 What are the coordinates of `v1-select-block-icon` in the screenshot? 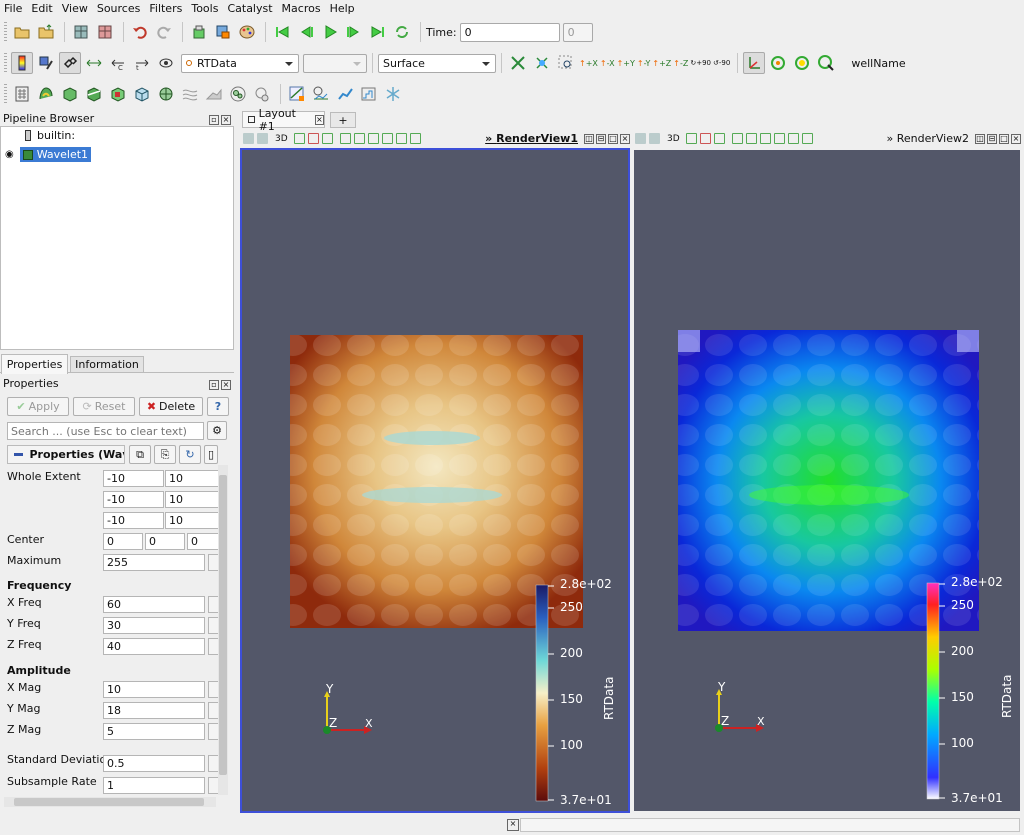 It's located at (345, 138).